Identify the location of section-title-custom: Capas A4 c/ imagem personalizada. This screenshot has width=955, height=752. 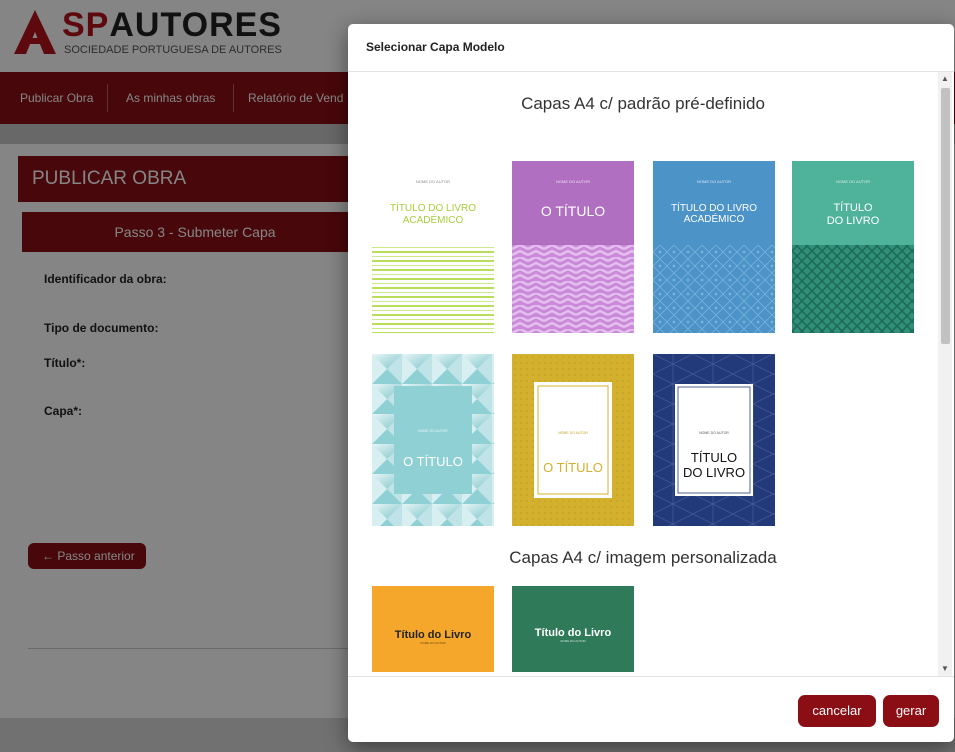
(643, 557).